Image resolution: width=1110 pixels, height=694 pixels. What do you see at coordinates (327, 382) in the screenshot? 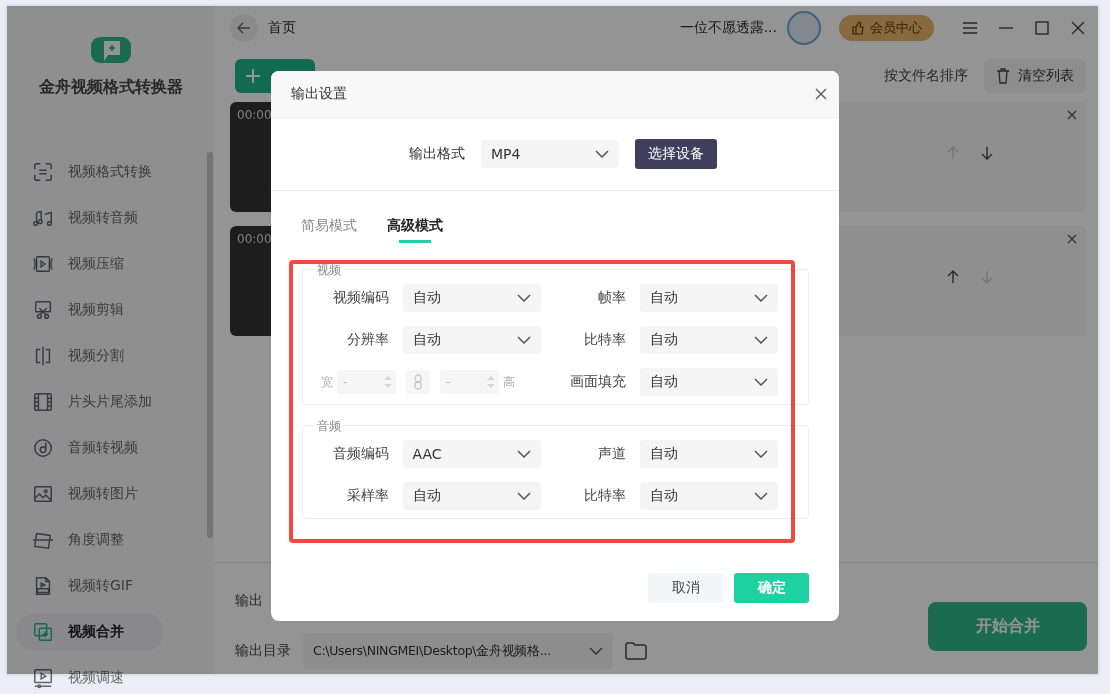
I see `width-label: 宽` at bounding box center [327, 382].